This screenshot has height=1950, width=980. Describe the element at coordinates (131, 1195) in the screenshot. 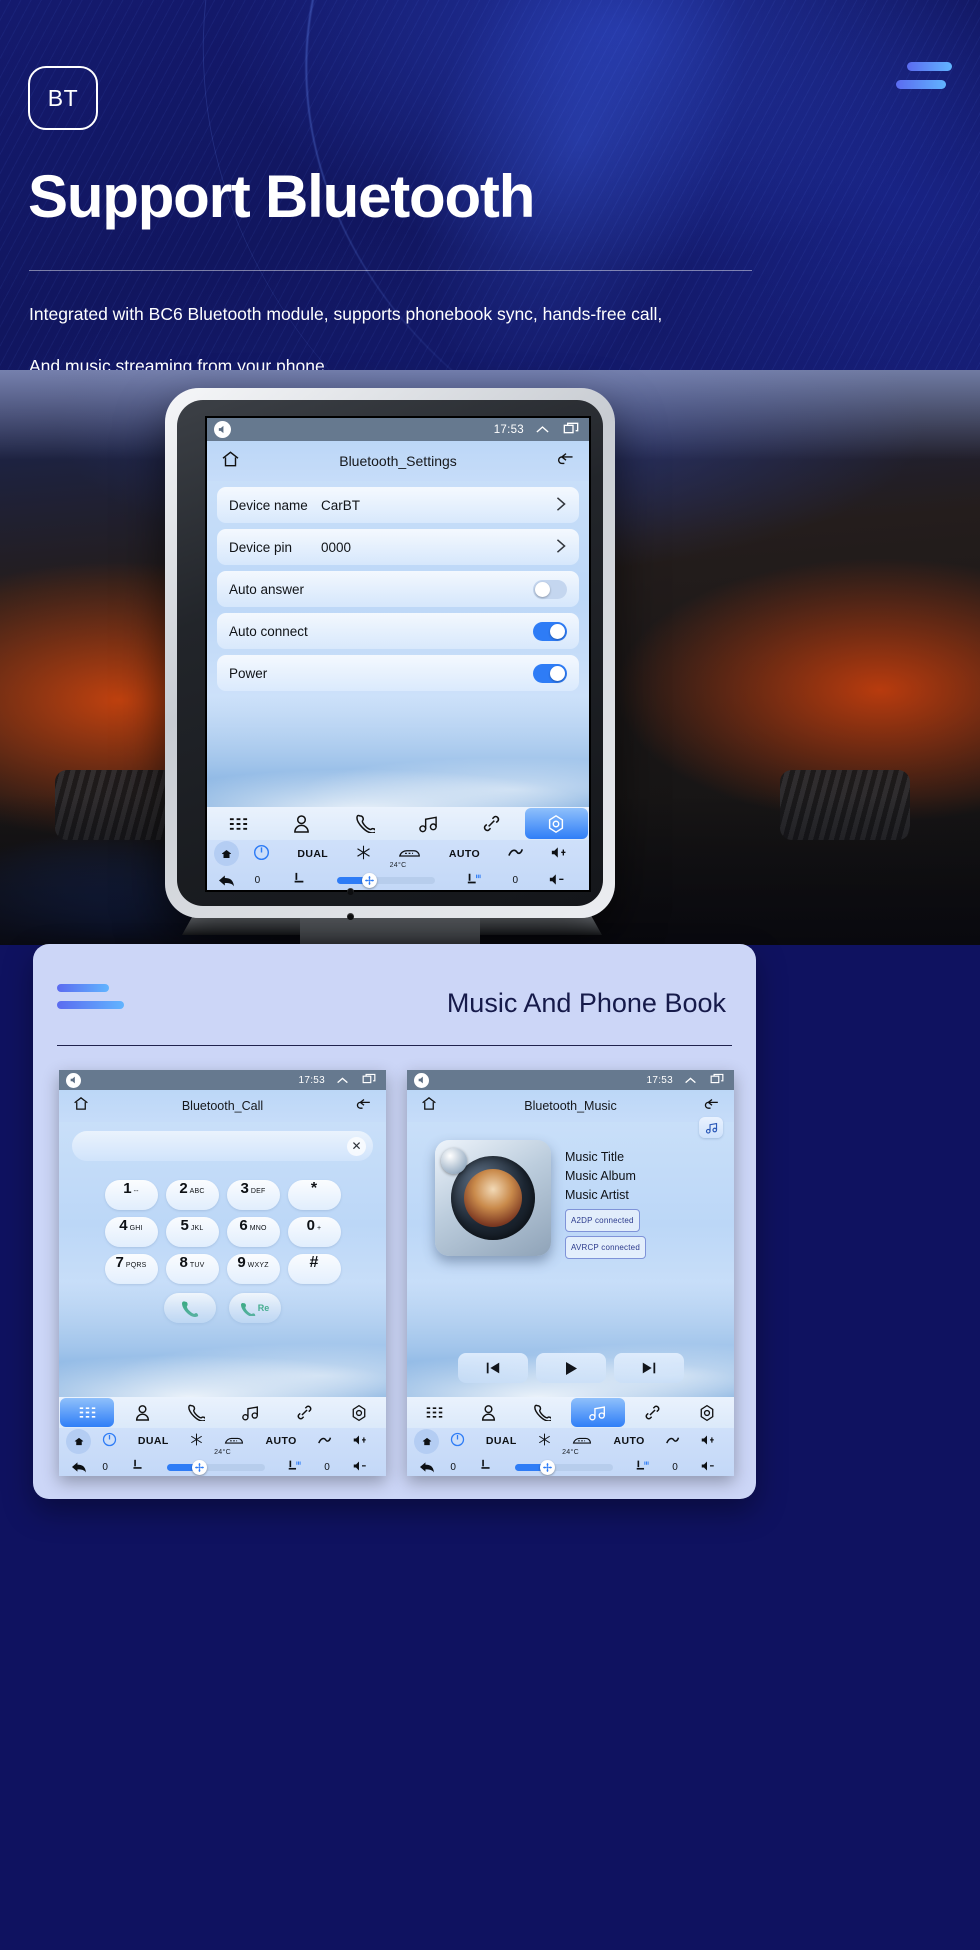

I see `dial-key-1: 1 --` at that location.